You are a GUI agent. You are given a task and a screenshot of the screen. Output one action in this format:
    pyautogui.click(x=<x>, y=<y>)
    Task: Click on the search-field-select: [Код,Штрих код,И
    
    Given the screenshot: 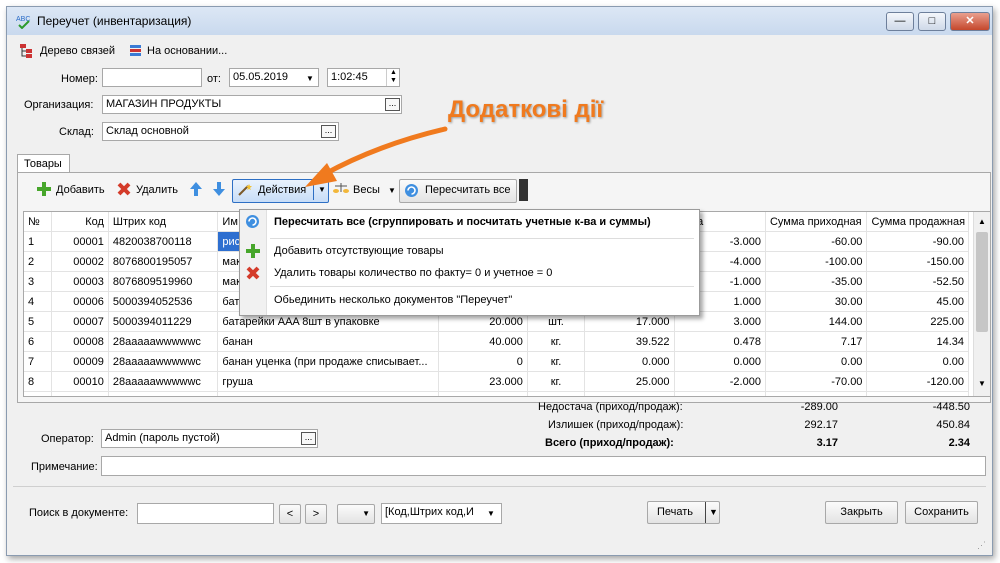 What is the action you would take?
    pyautogui.click(x=441, y=513)
    